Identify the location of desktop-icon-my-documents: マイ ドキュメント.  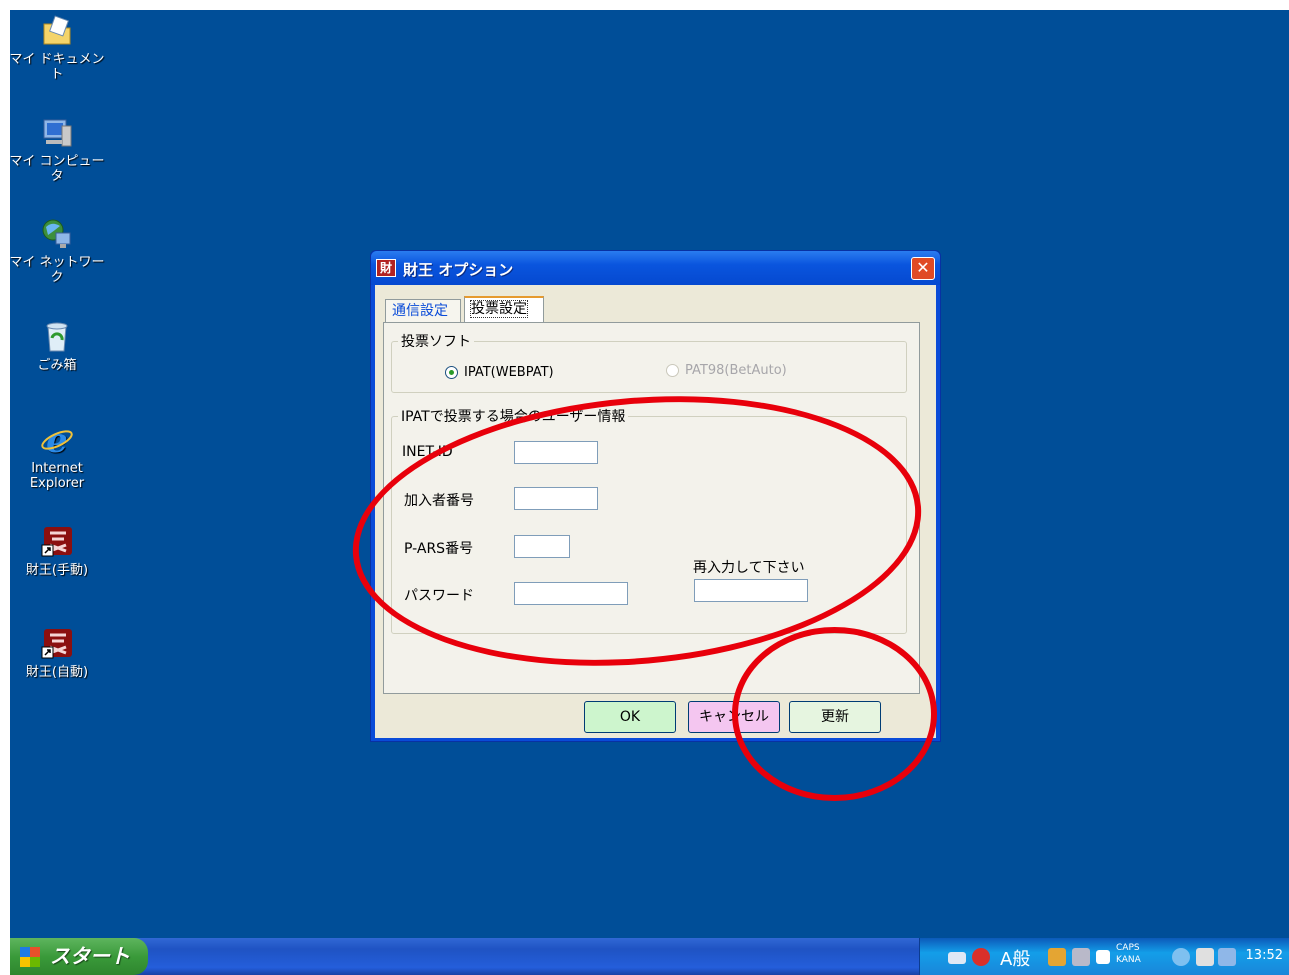
(57, 48).